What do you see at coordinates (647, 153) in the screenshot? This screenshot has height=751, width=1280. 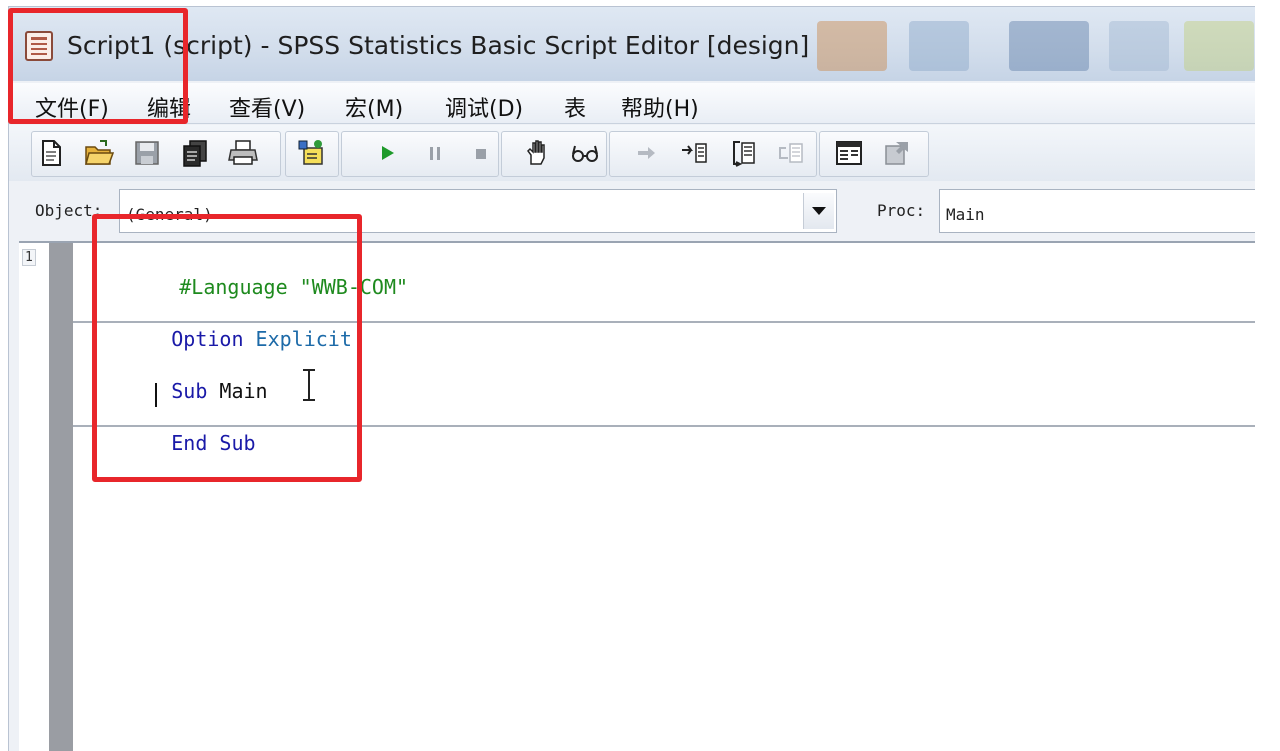 I see `step-into-icon` at bounding box center [647, 153].